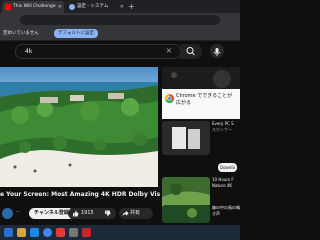  I want to click on address-row, so click(120, 20).